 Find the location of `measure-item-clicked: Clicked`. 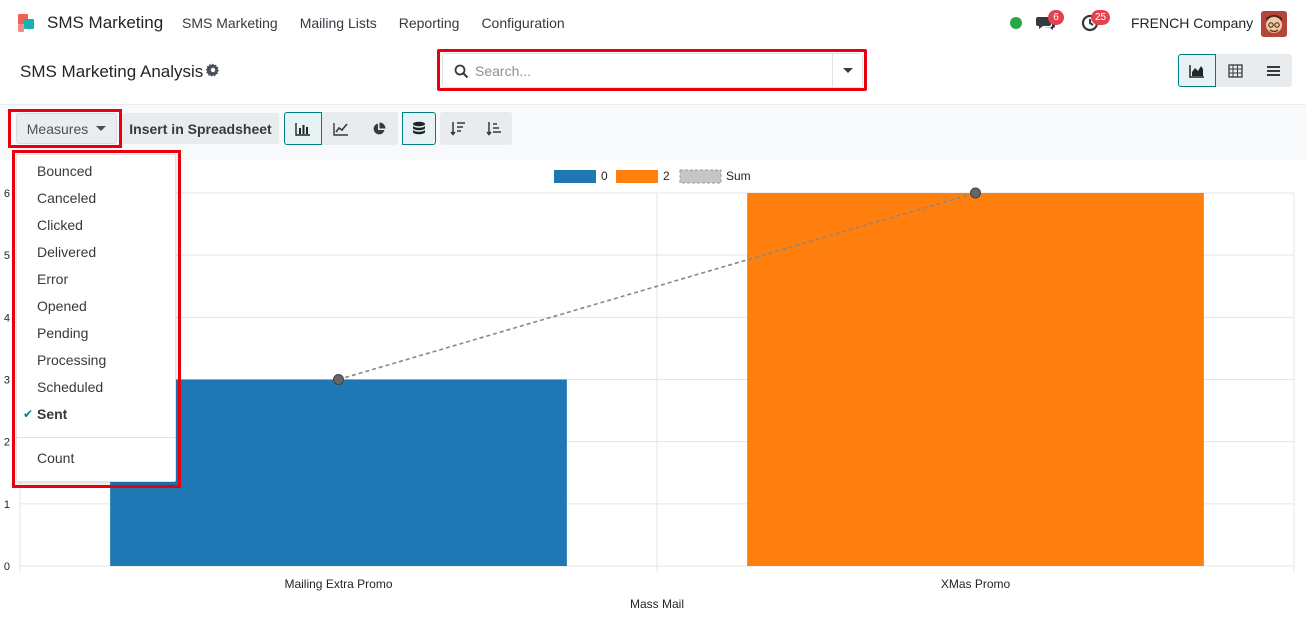

measure-item-clicked: Clicked is located at coordinates (96, 225).